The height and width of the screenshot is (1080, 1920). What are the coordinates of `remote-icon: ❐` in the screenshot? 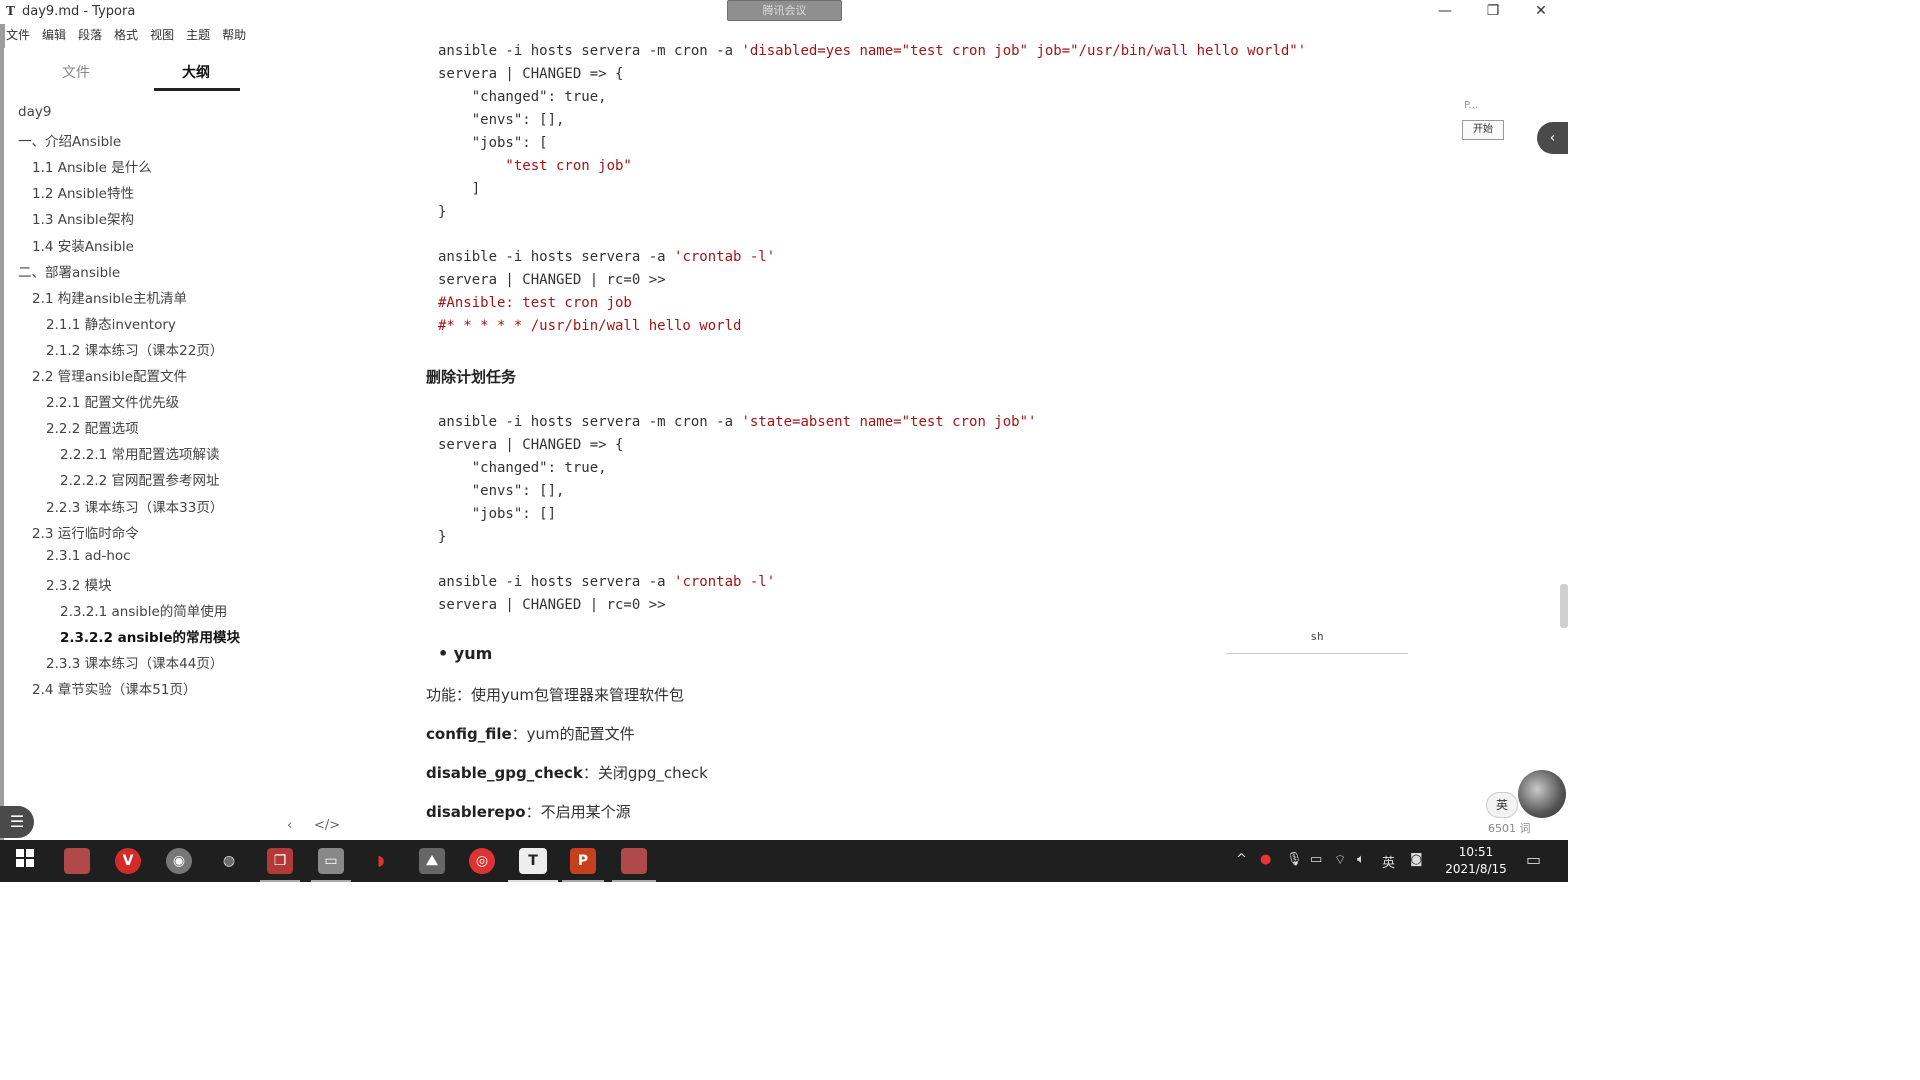 It's located at (280, 861).